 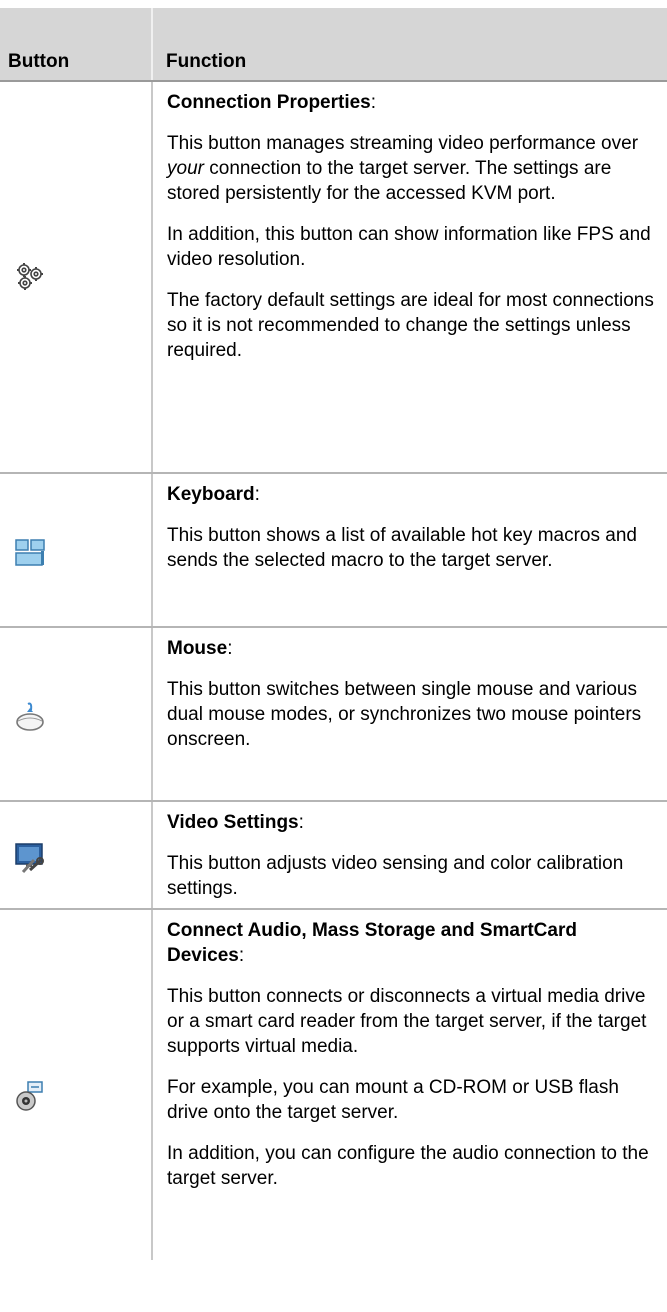 I want to click on table-header: Button Function, so click(x=333, y=45).